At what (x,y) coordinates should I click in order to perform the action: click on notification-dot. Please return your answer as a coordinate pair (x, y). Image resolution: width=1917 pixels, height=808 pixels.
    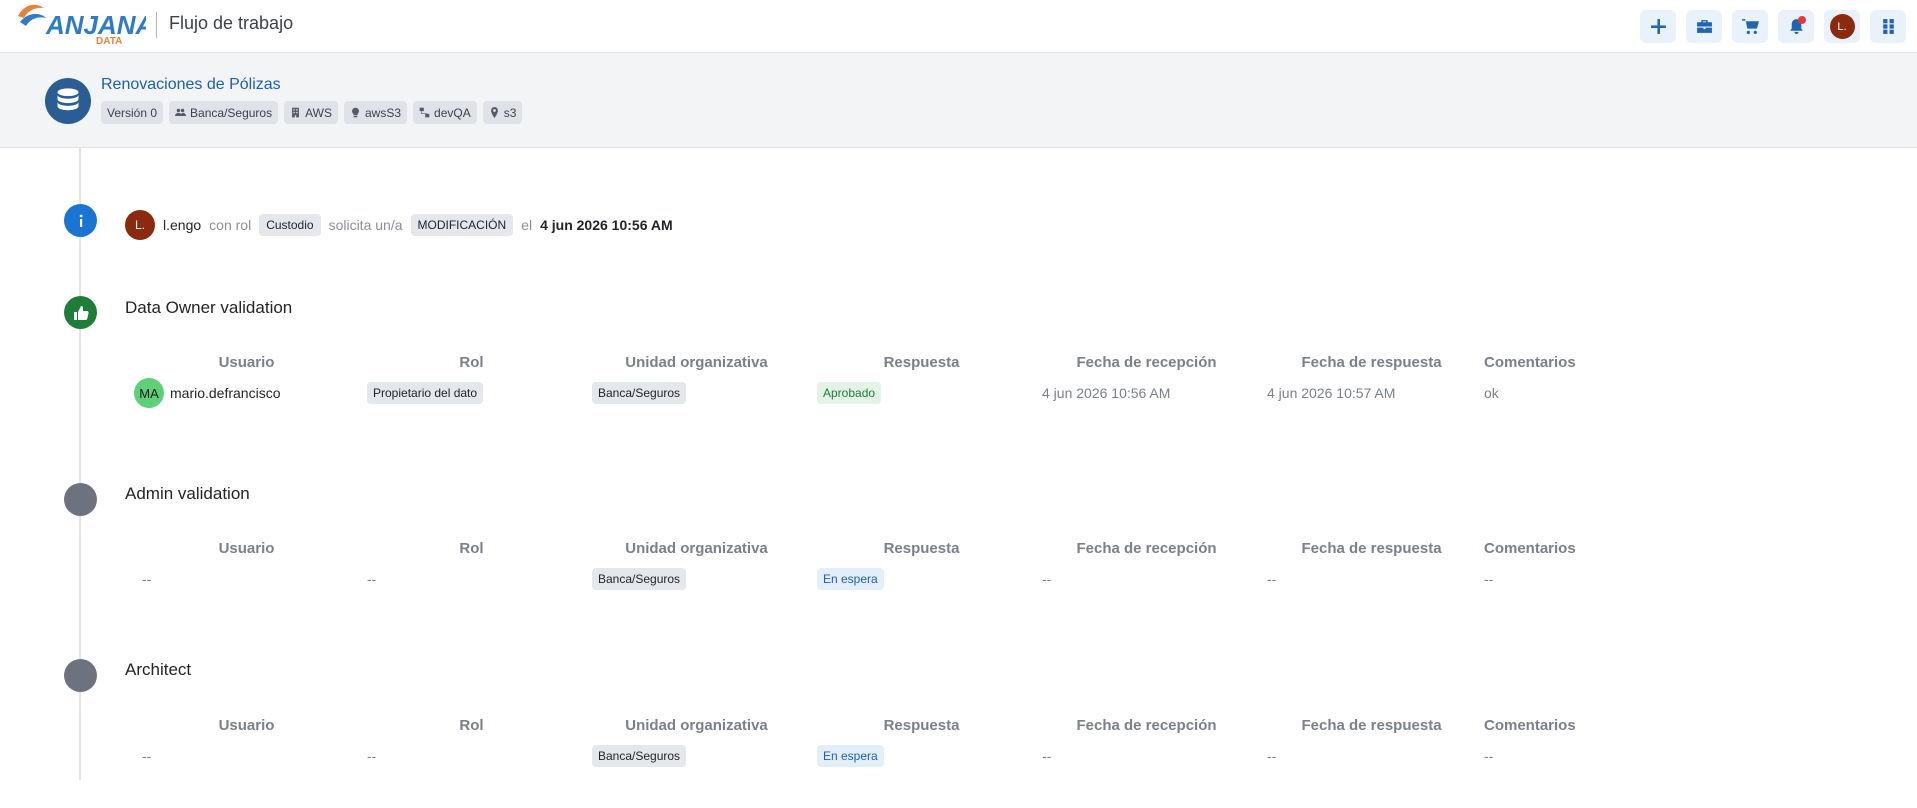
    Looking at the image, I should click on (1802, 20).